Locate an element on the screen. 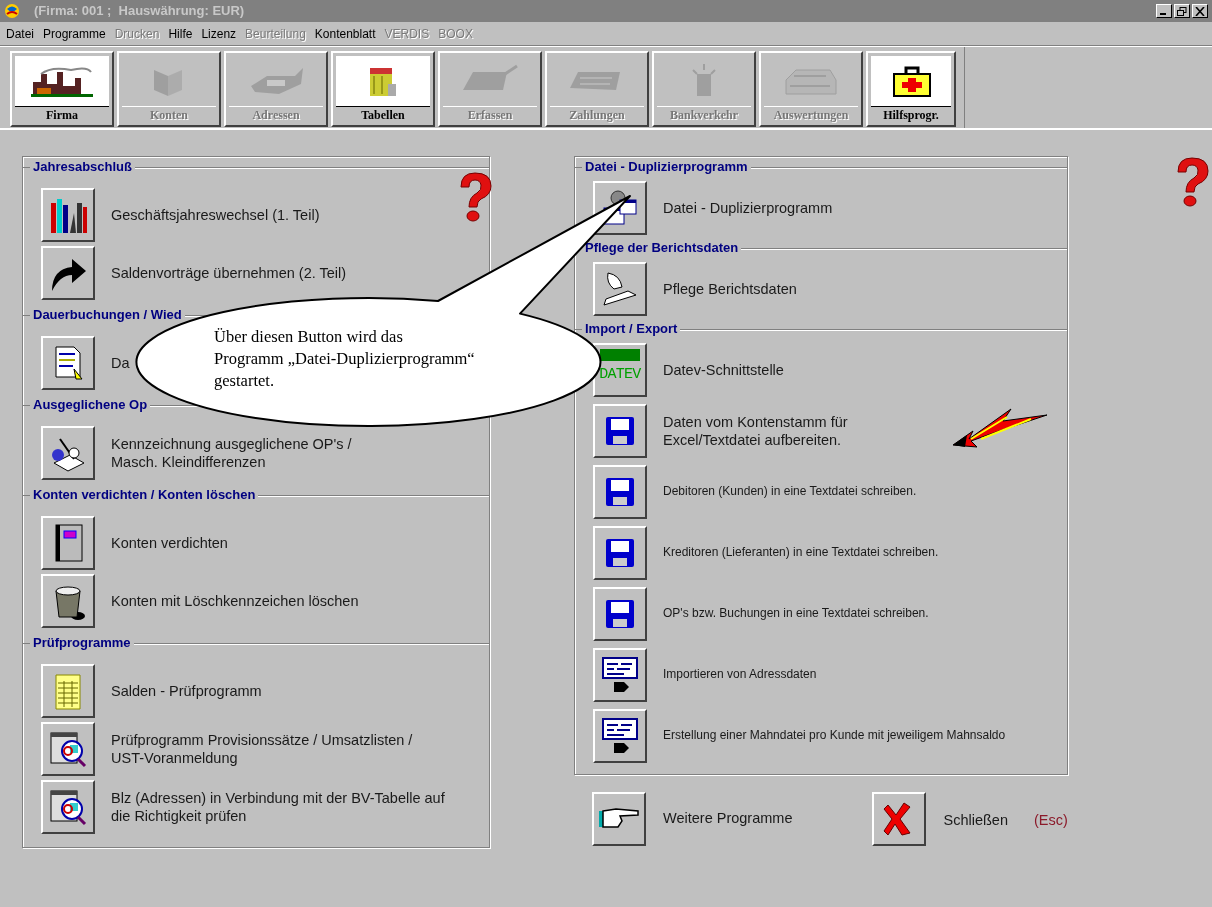 This screenshot has width=1212, height=907. program-label: Saldenvorträge übernehmen (2. Teil) is located at coordinates (229, 273).